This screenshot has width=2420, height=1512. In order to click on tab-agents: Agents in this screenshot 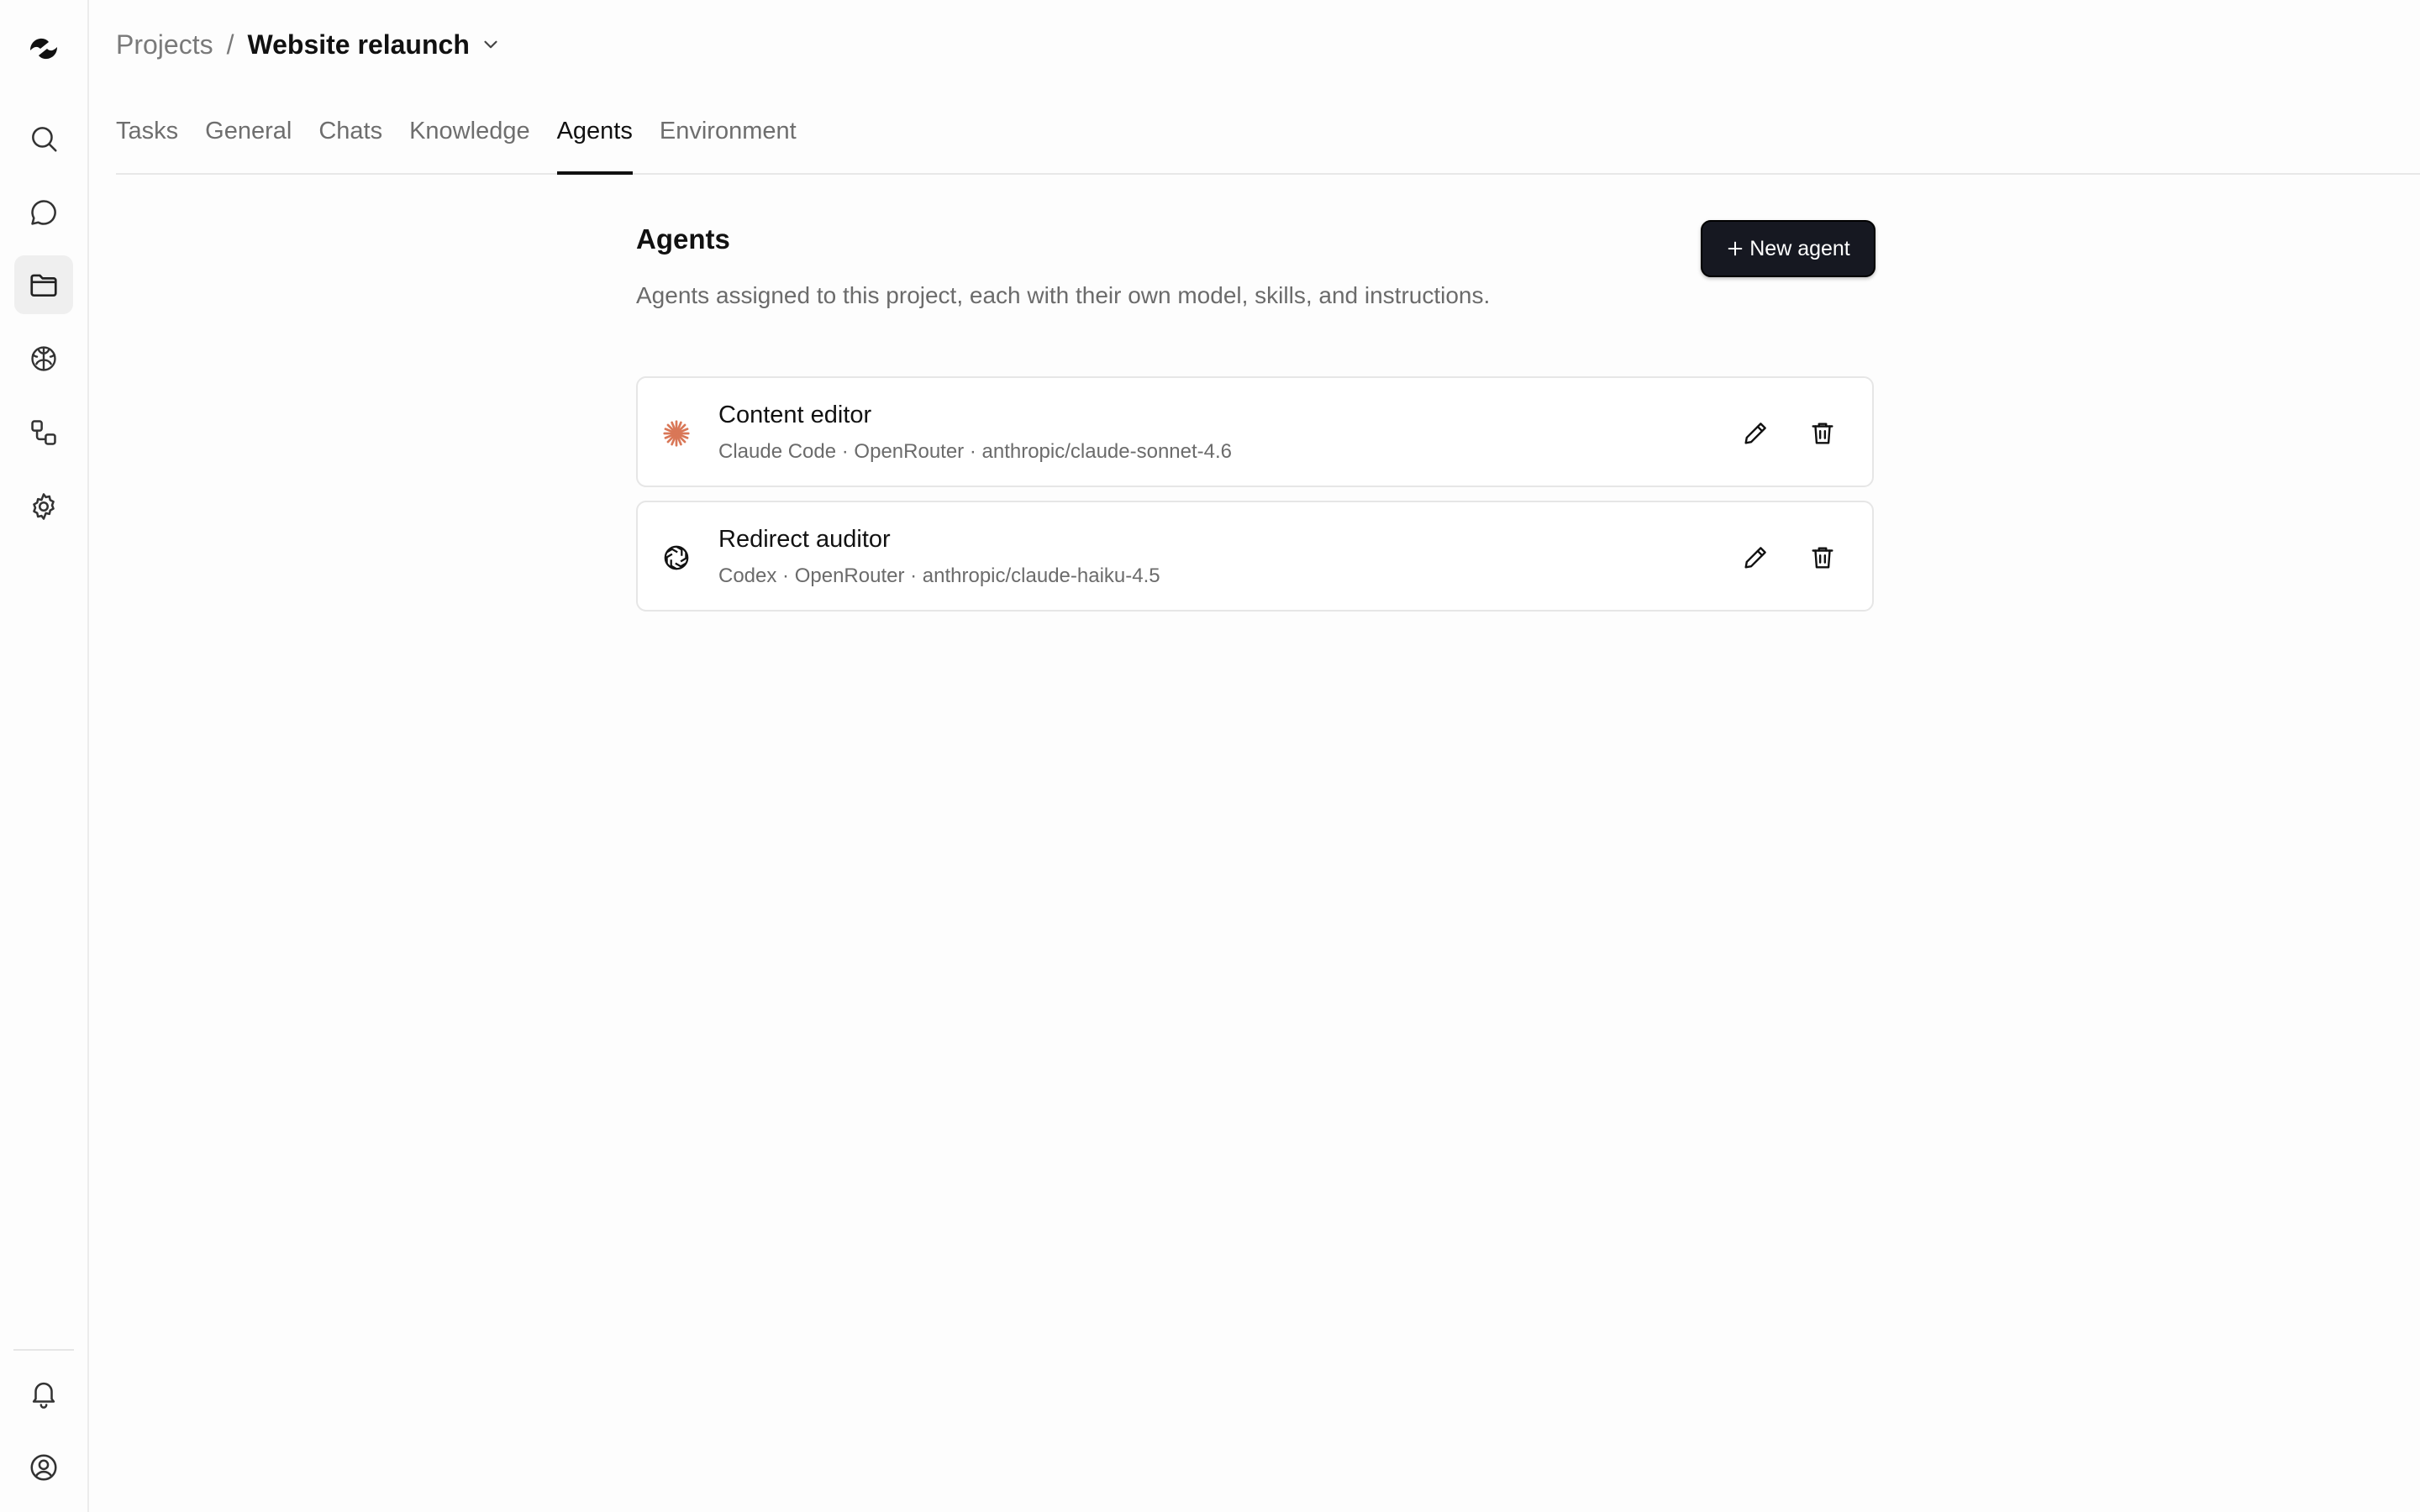, I will do `click(595, 143)`.